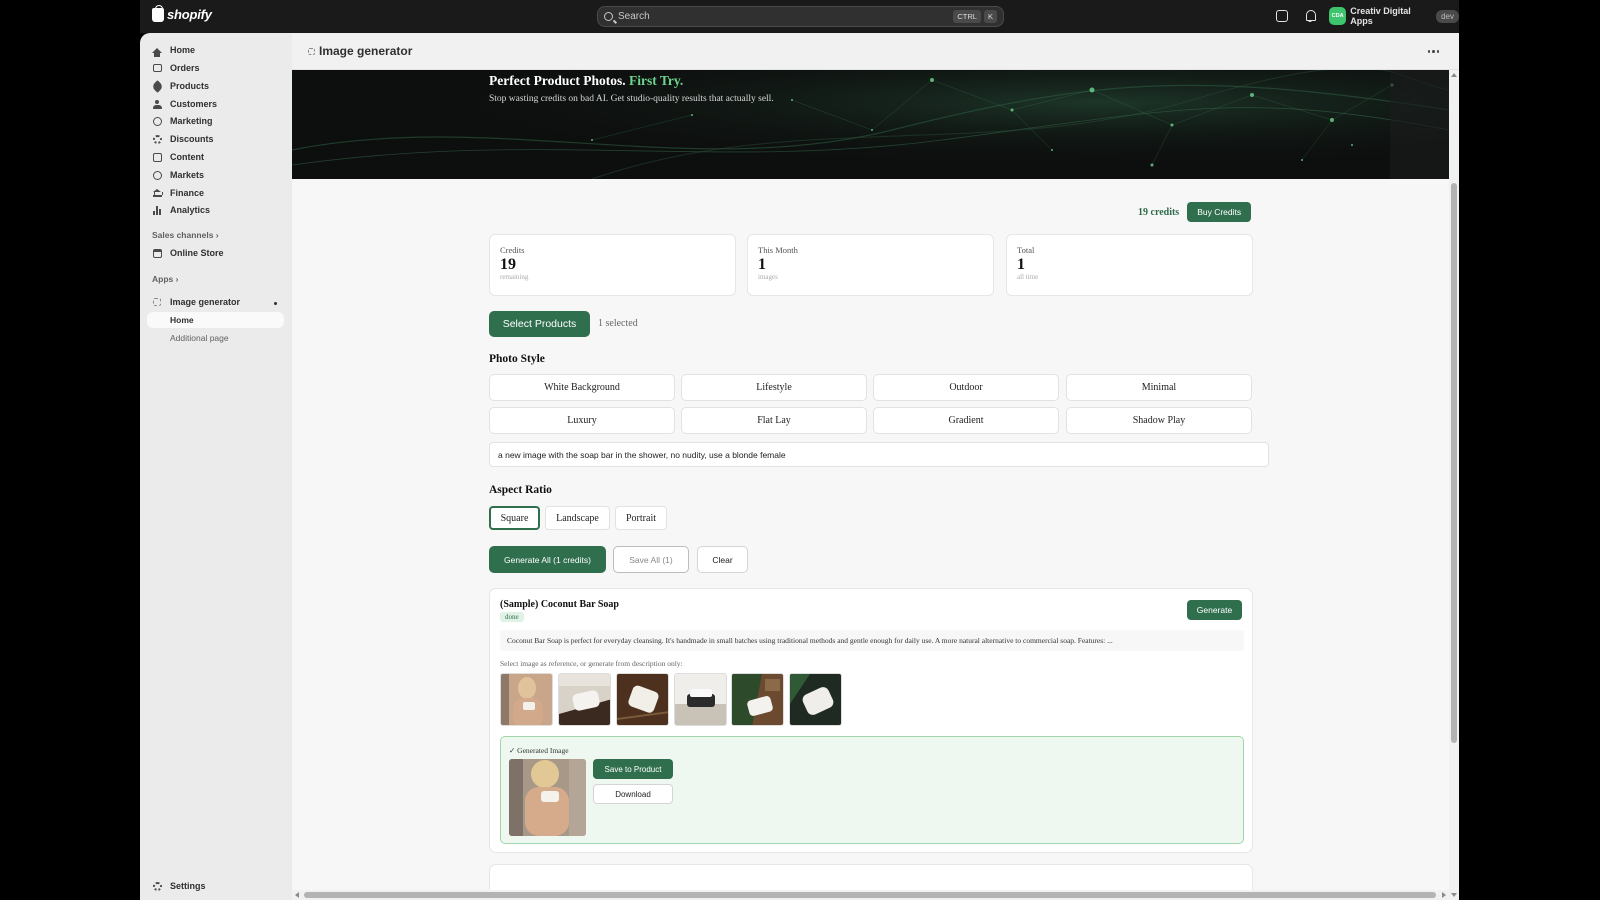  Describe the element at coordinates (633, 794) in the screenshot. I see `download-button: Download` at that location.